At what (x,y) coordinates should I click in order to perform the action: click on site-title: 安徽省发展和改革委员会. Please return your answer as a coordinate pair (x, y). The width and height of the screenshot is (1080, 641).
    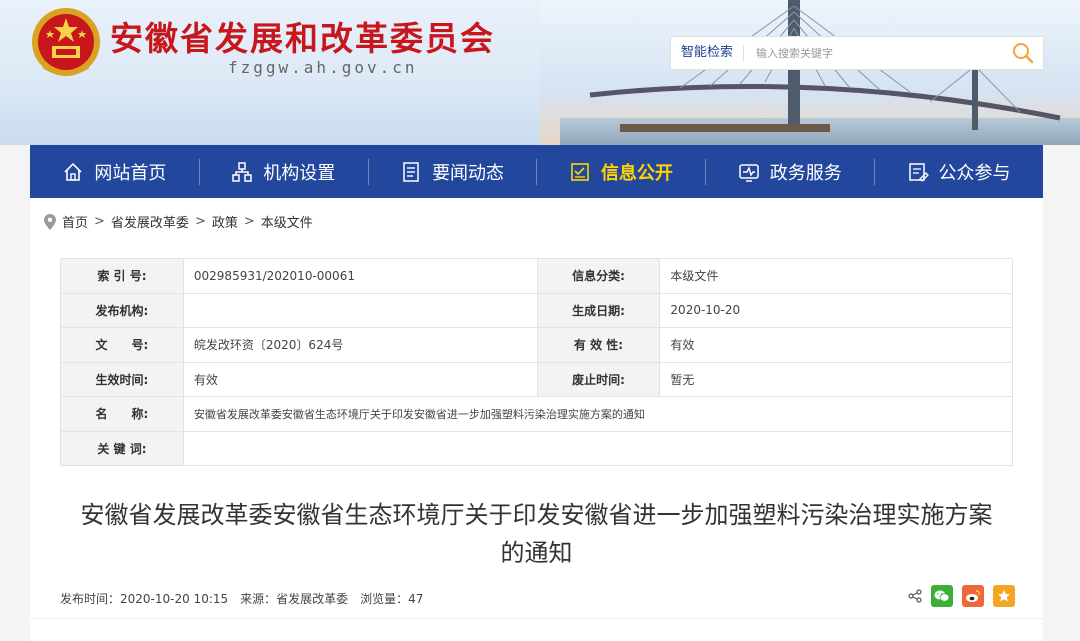
    Looking at the image, I should click on (302, 38).